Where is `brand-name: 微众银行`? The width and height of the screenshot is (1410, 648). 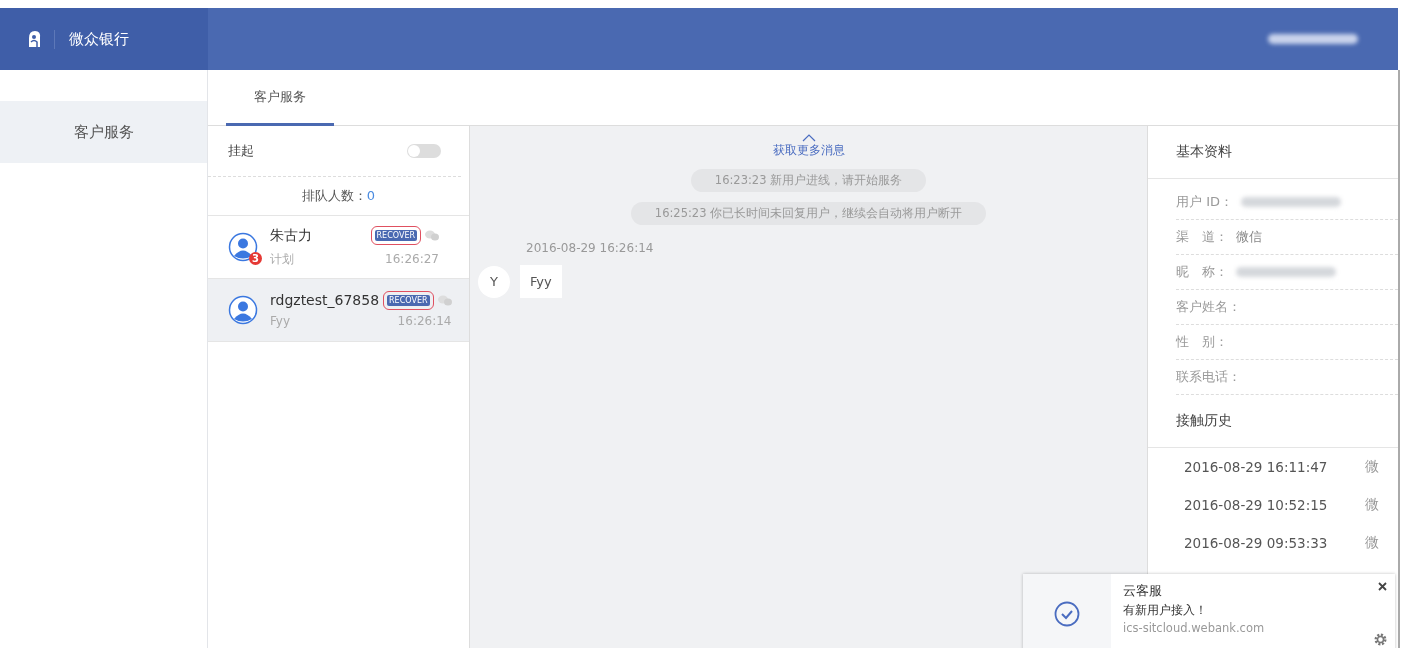 brand-name: 微众银行 is located at coordinates (91, 39).